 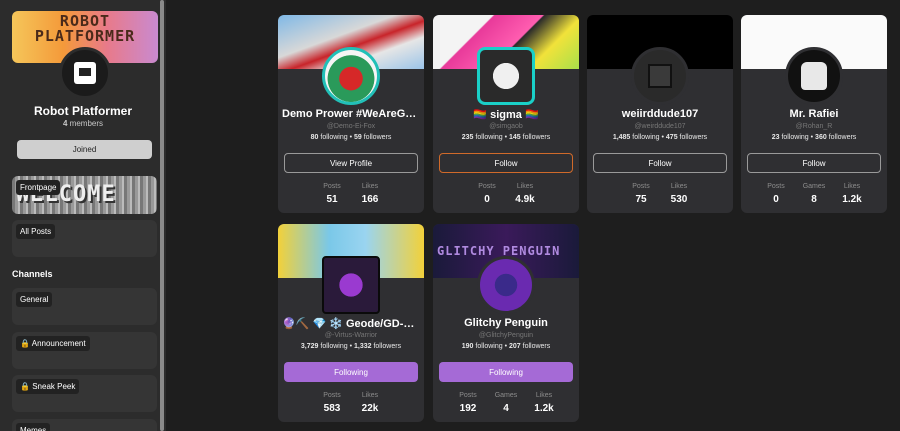 What do you see at coordinates (84, 149) in the screenshot?
I see `joined-button: Joined` at bounding box center [84, 149].